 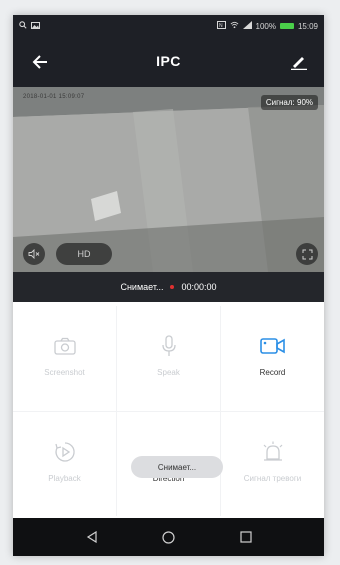 What do you see at coordinates (247, 26) in the screenshot?
I see `signal-strength-icon` at bounding box center [247, 26].